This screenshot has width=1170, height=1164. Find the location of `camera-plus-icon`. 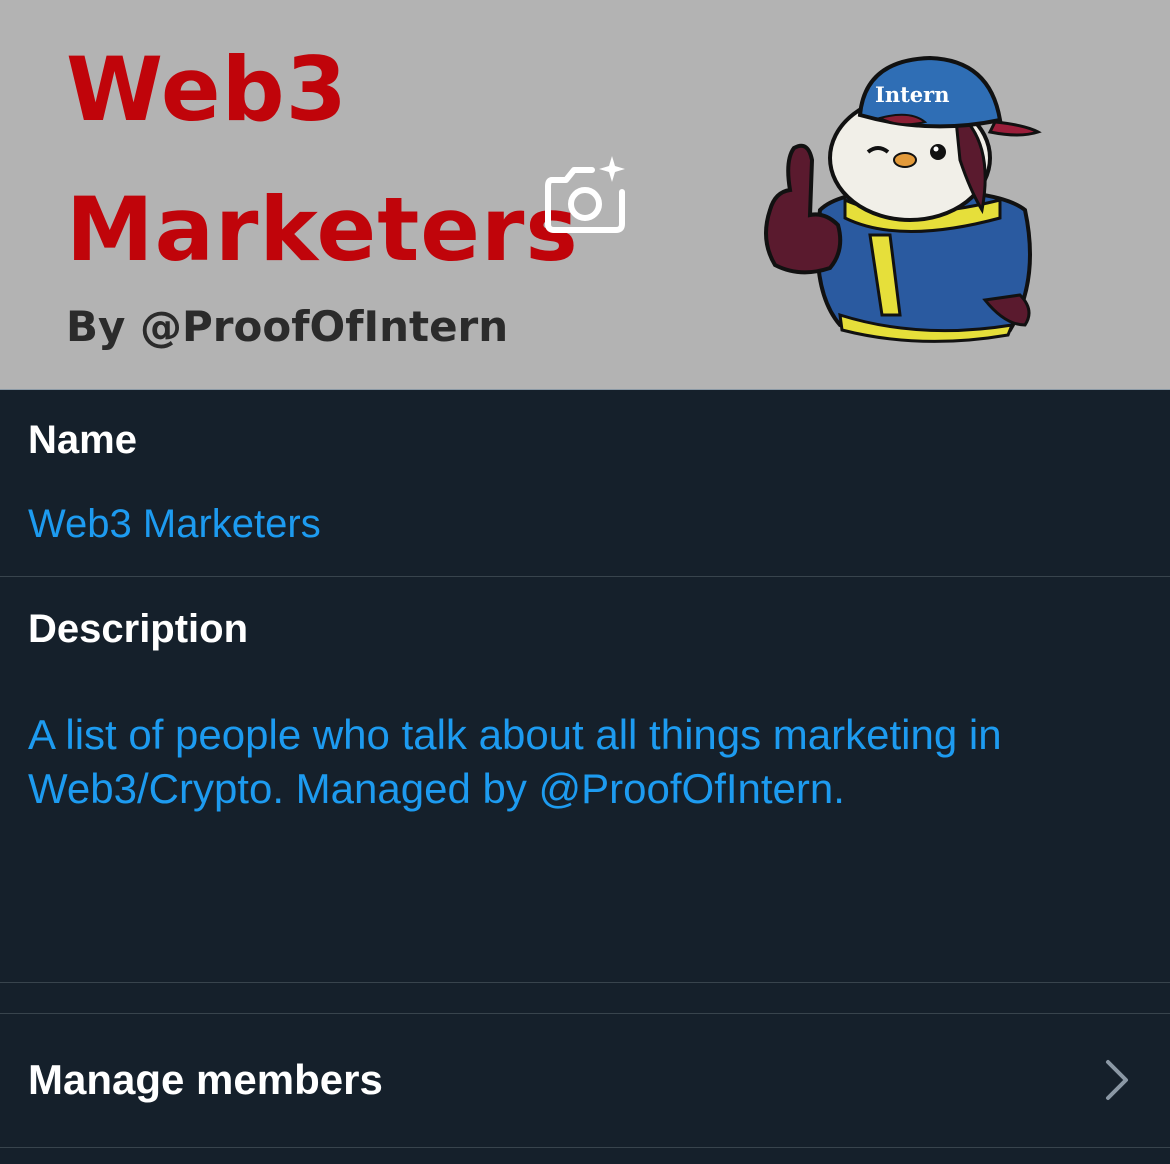

camera-plus-icon is located at coordinates (586, 195).